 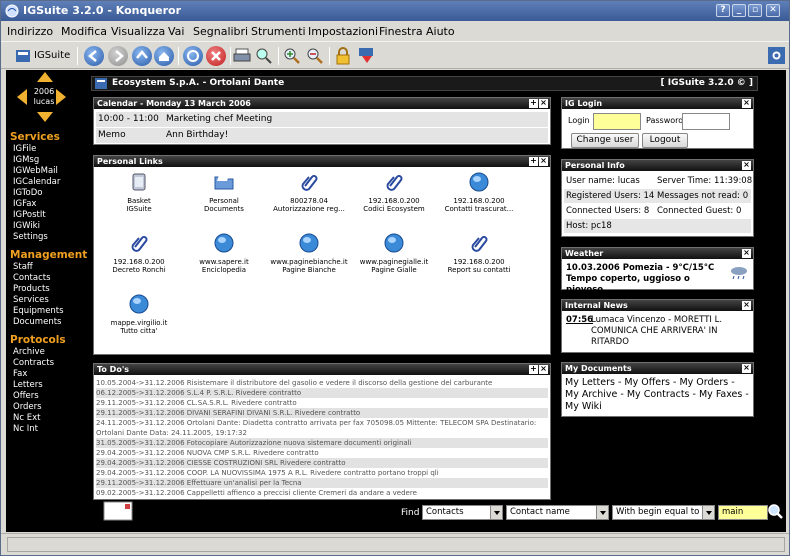 I want to click on personal-link: mappe.virgilio.it Tutto citta', so click(x=139, y=314).